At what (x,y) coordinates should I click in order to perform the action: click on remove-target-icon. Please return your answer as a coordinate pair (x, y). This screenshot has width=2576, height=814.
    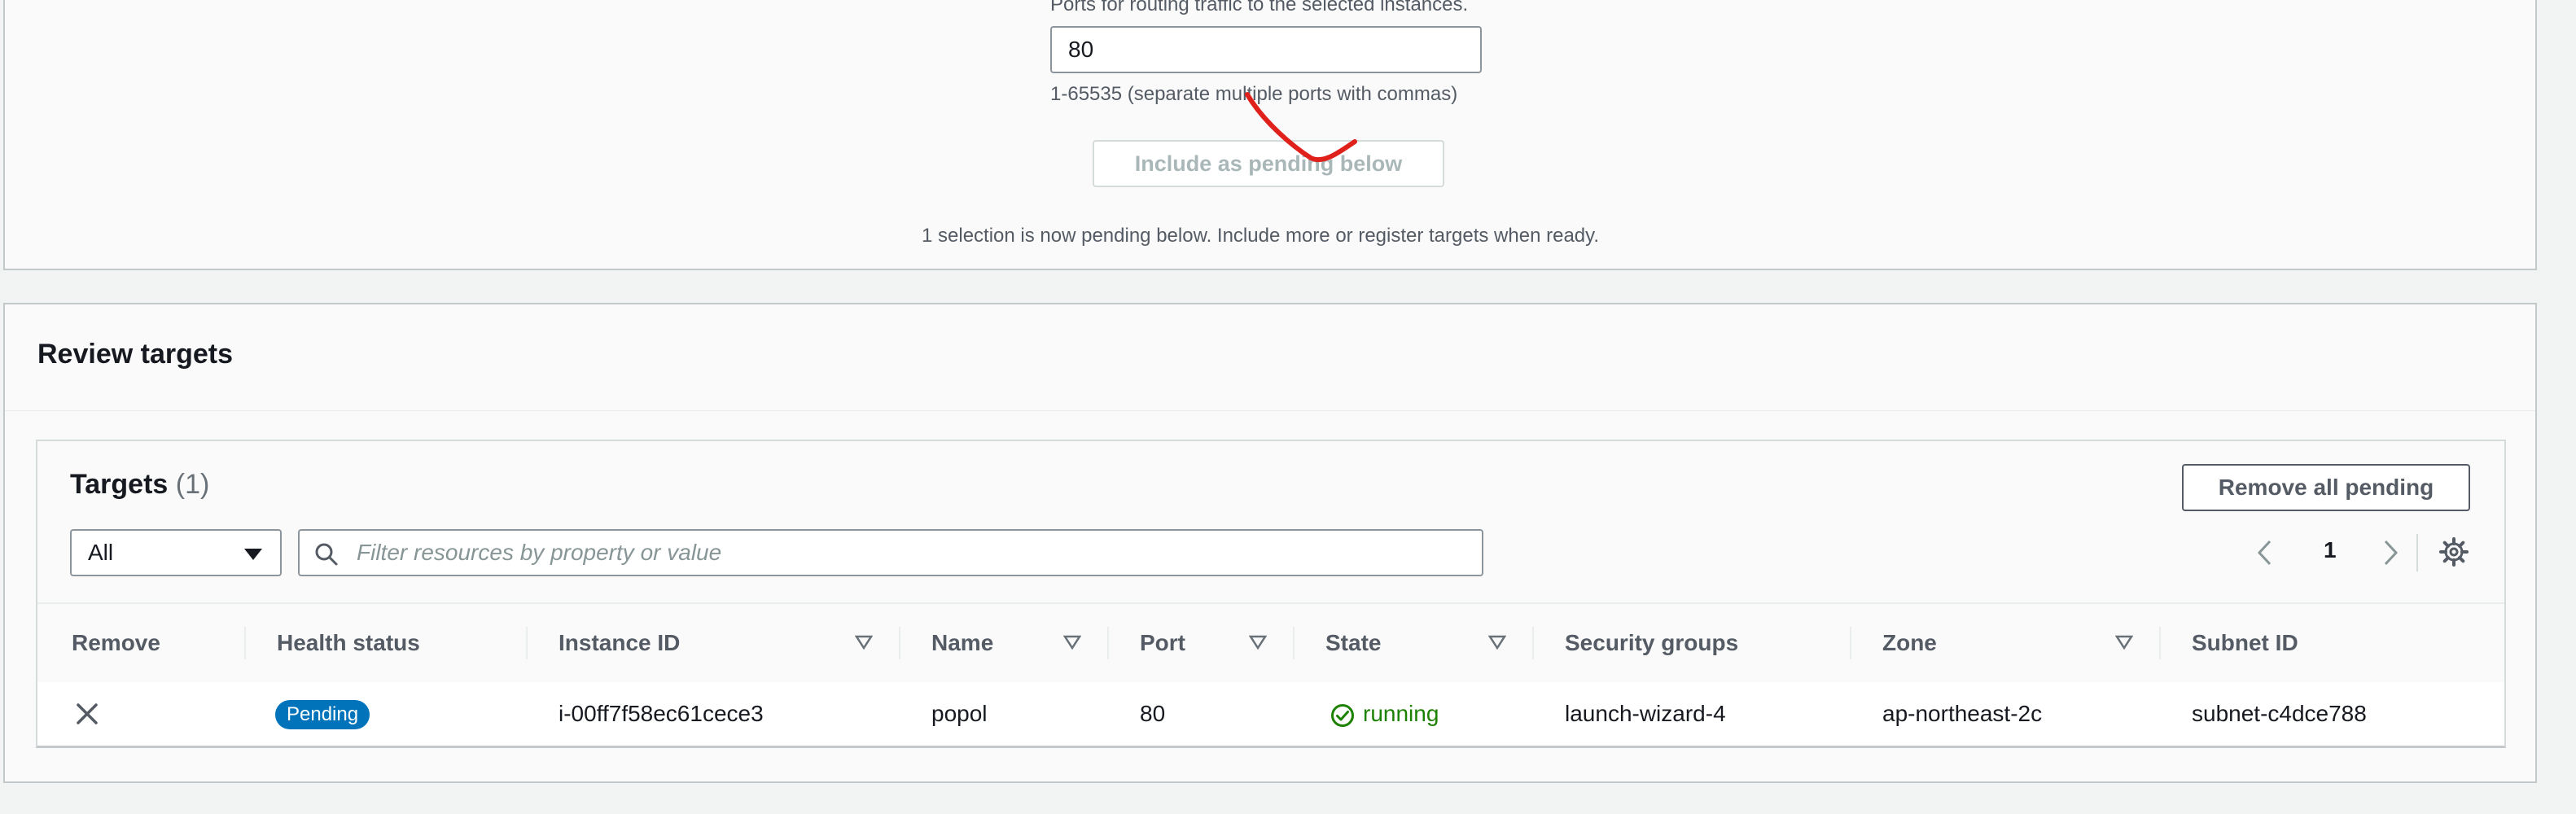
    Looking at the image, I should click on (87, 713).